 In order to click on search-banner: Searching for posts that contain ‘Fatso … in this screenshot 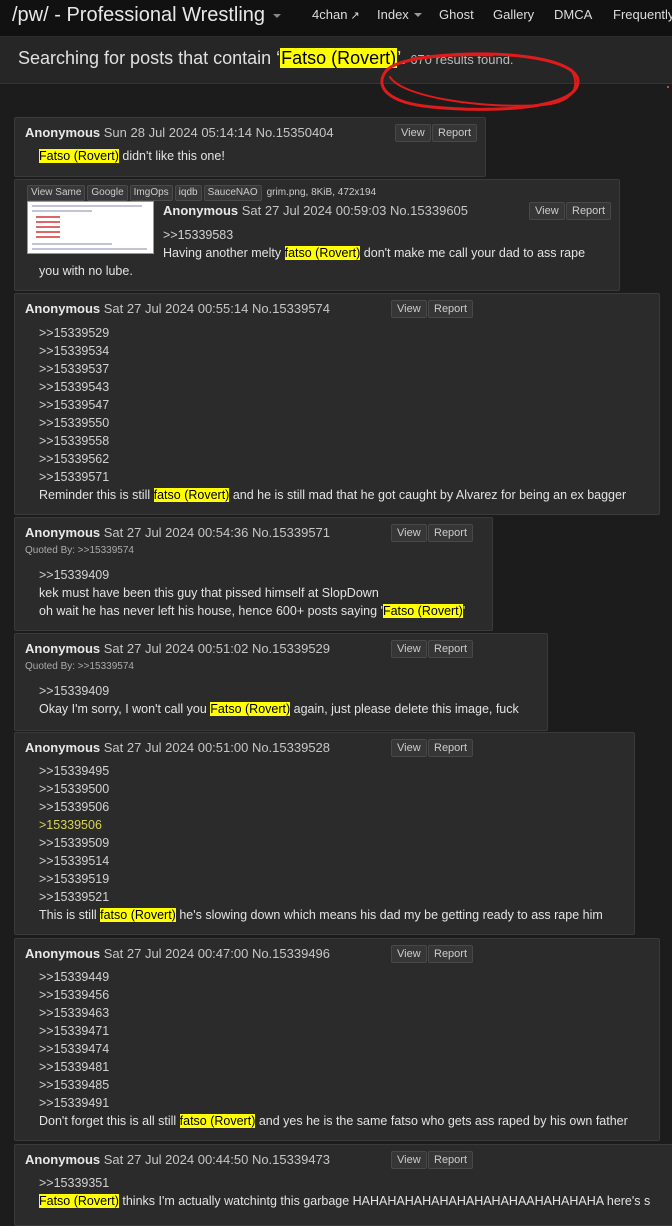, I will do `click(336, 74)`.